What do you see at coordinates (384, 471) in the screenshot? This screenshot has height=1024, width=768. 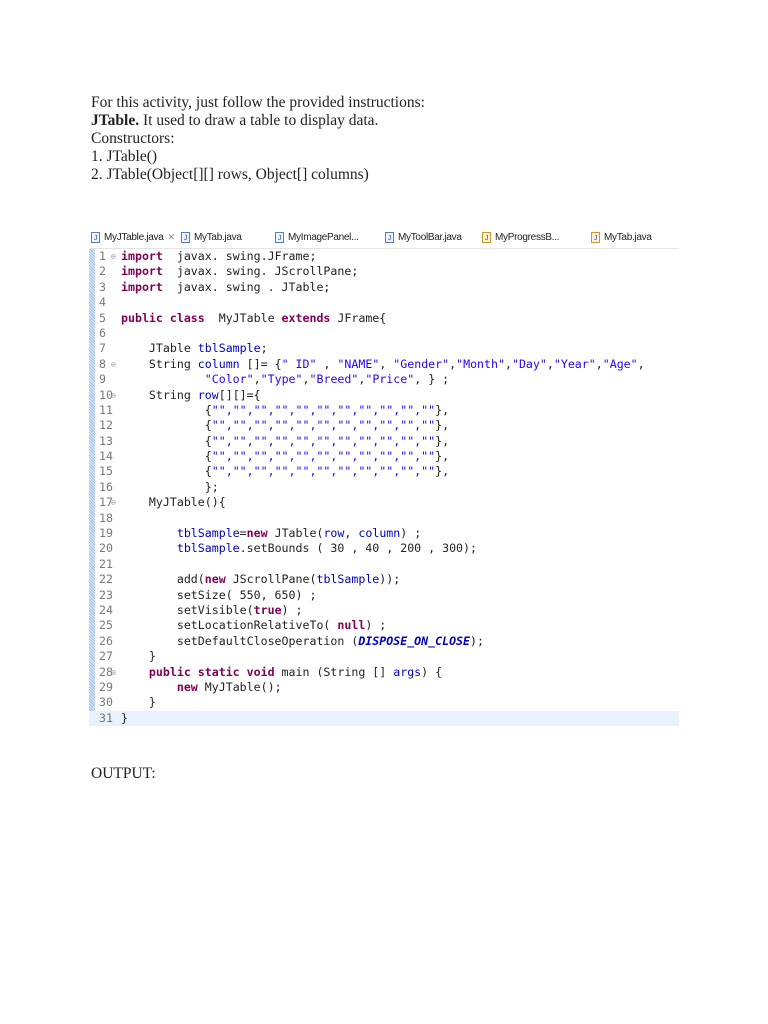 I see `code-line: 15 {"","","","","","","","","","",""},` at bounding box center [384, 471].